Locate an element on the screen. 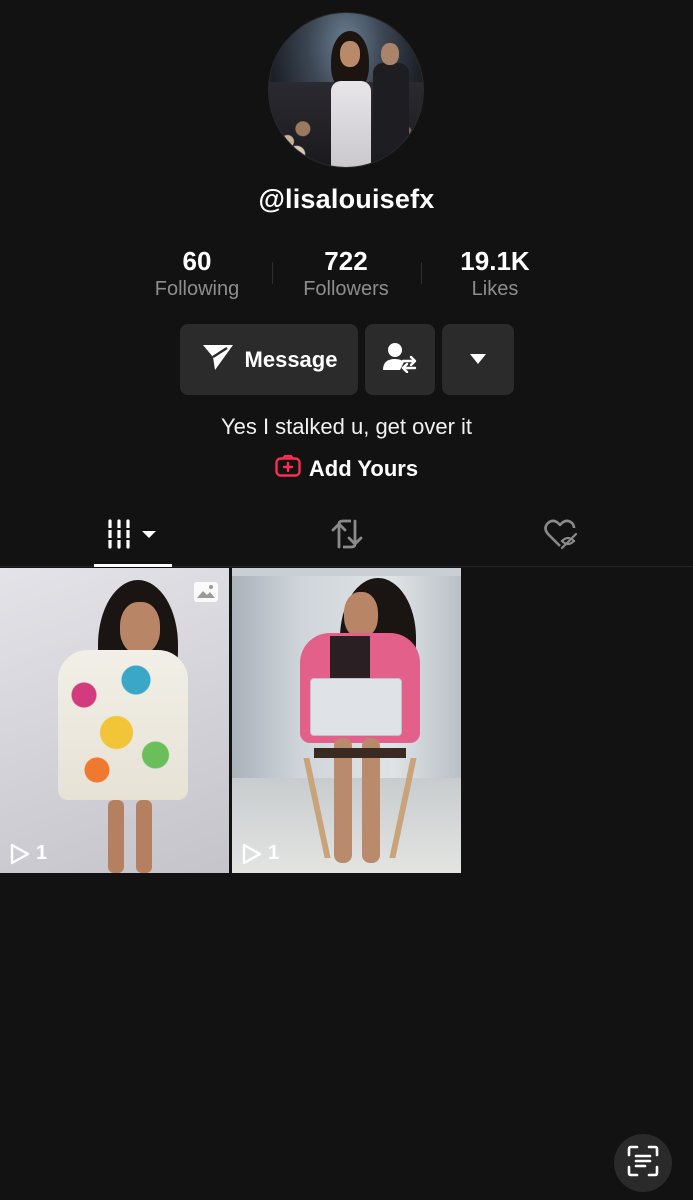 The width and height of the screenshot is (693, 1200). tab-liked is located at coordinates (561, 536).